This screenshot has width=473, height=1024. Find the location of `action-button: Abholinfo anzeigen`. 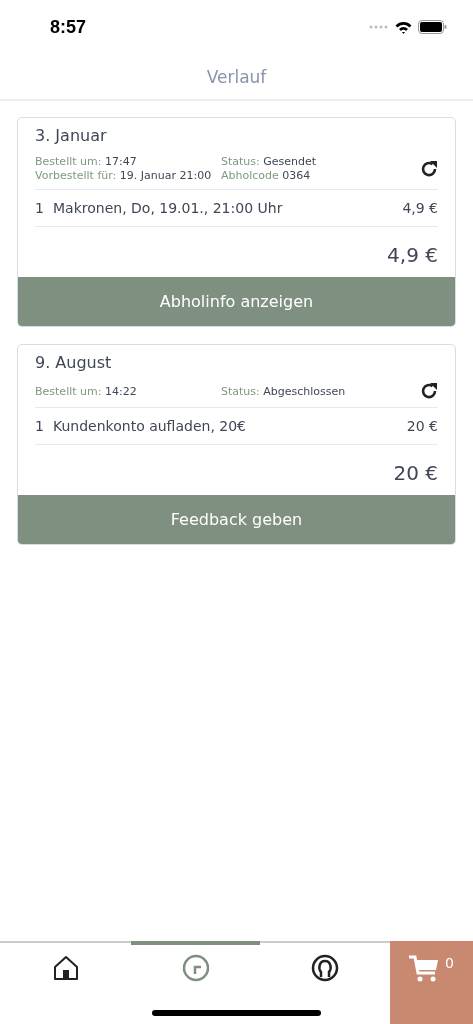

action-button: Abholinfo anzeigen is located at coordinates (236, 301).